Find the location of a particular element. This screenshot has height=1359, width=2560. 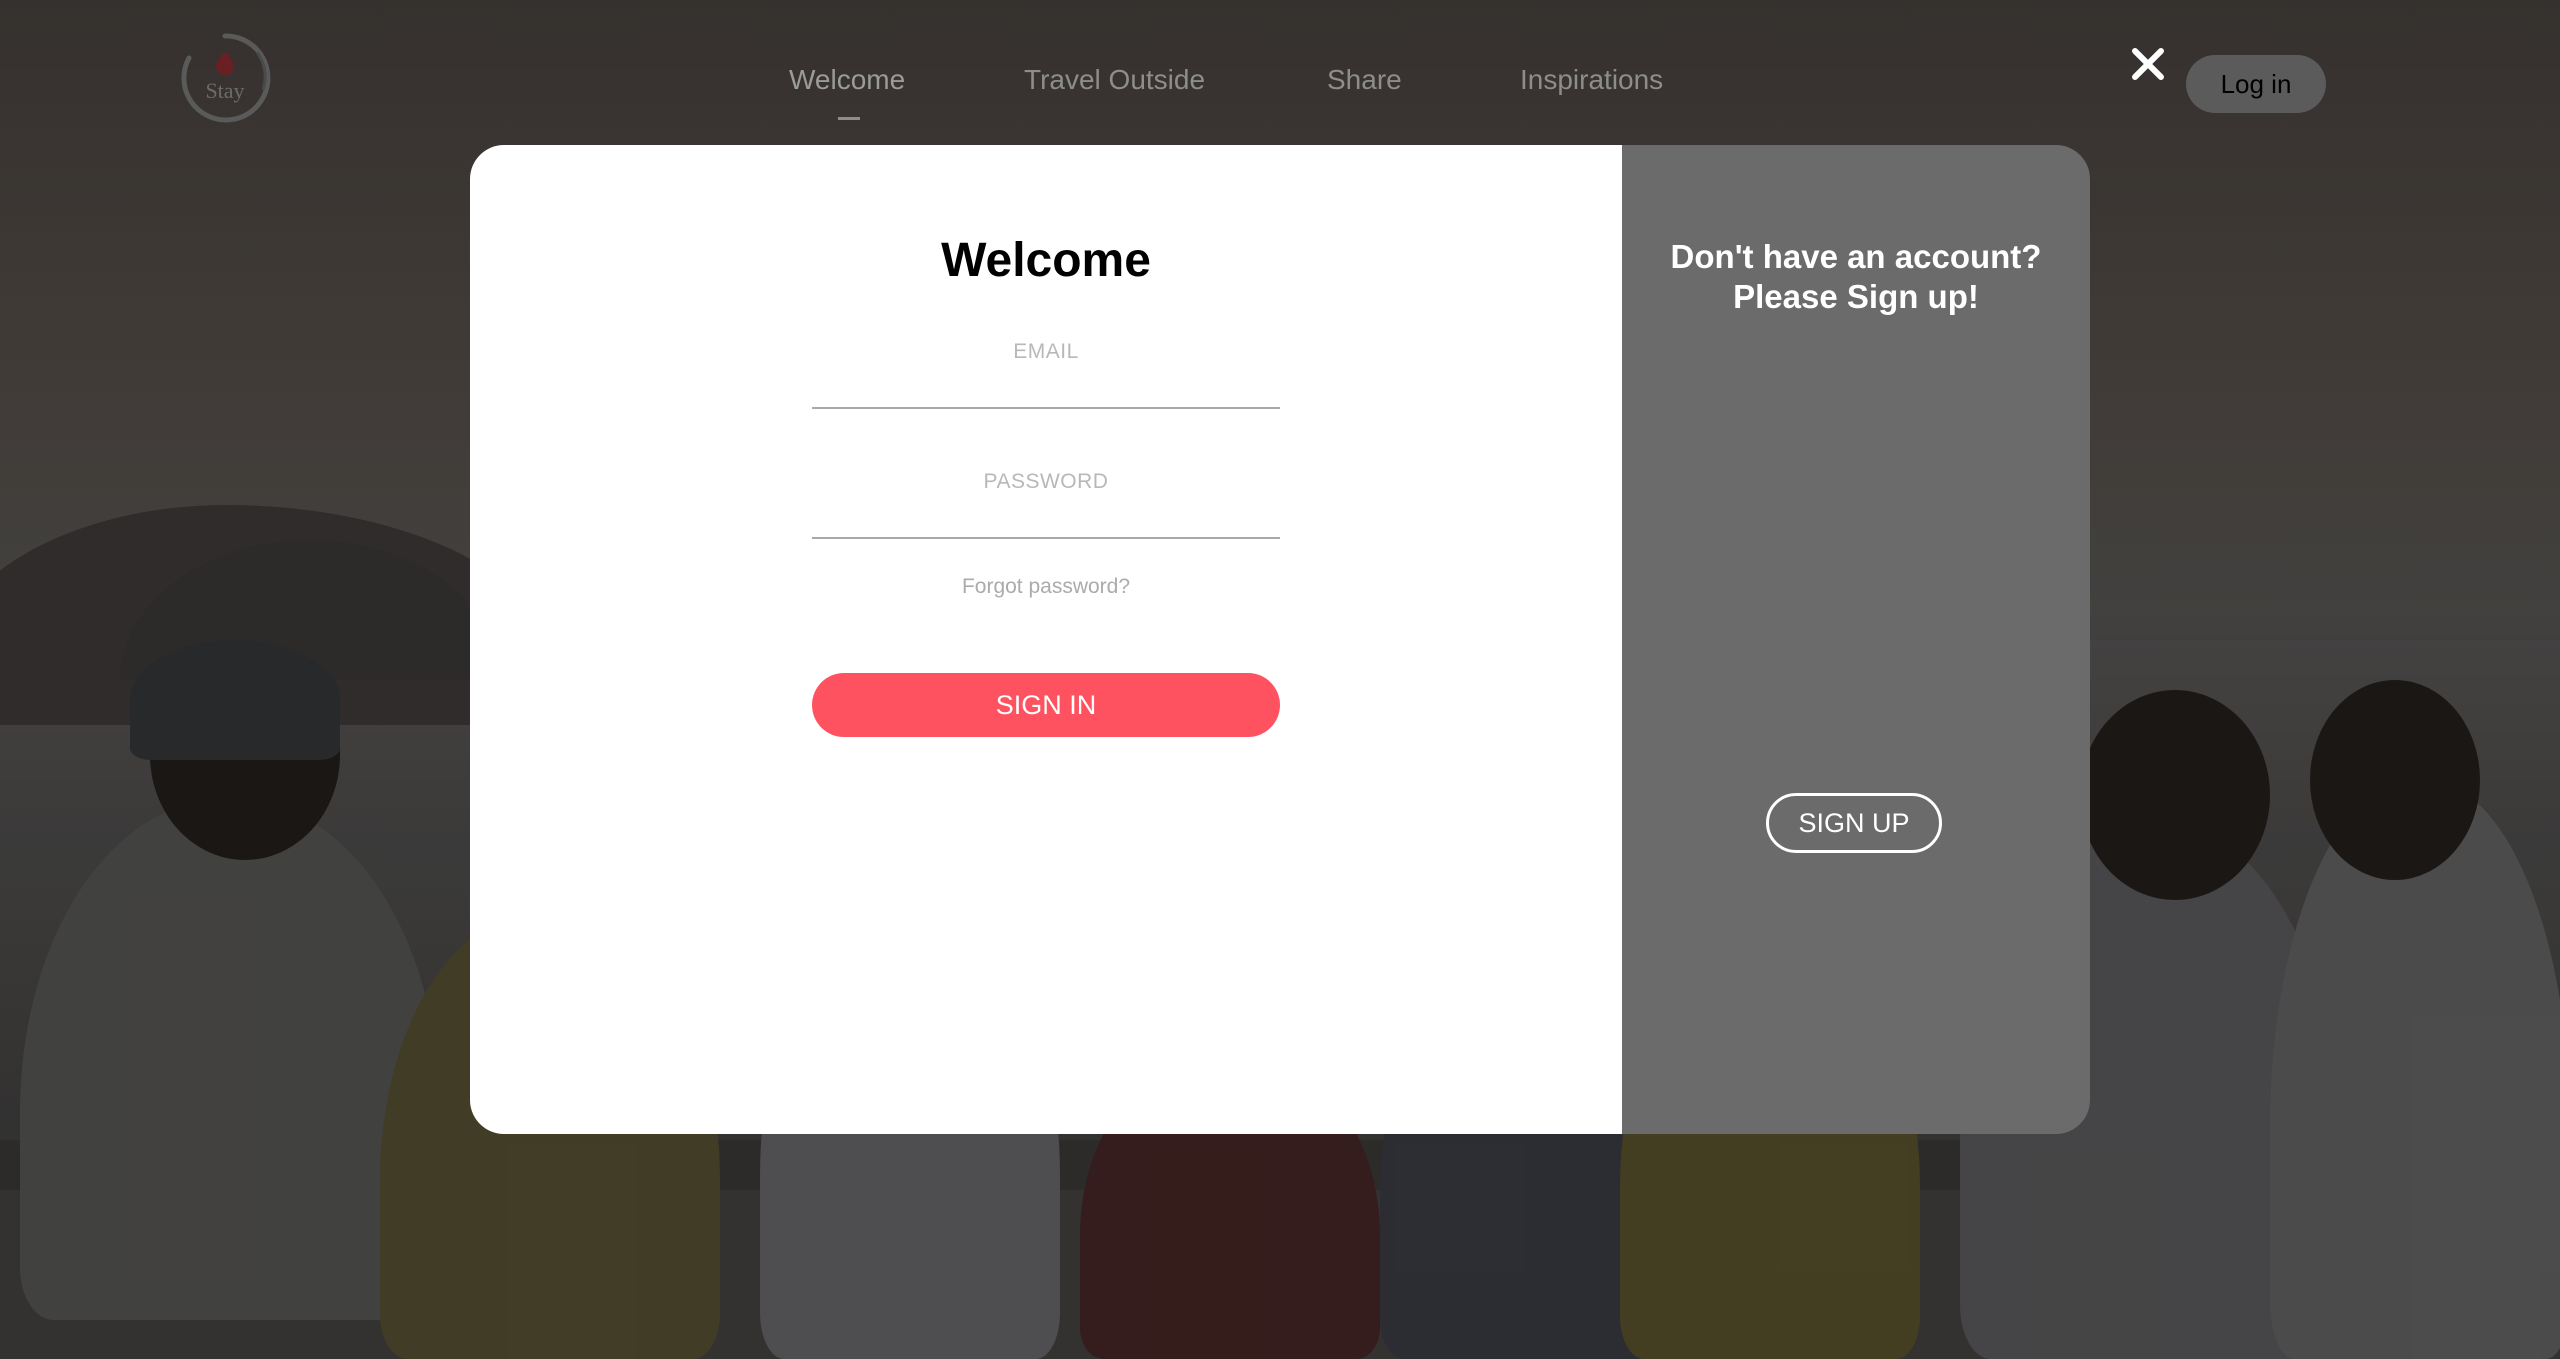

email-label: EMAIL is located at coordinates (1046, 351).